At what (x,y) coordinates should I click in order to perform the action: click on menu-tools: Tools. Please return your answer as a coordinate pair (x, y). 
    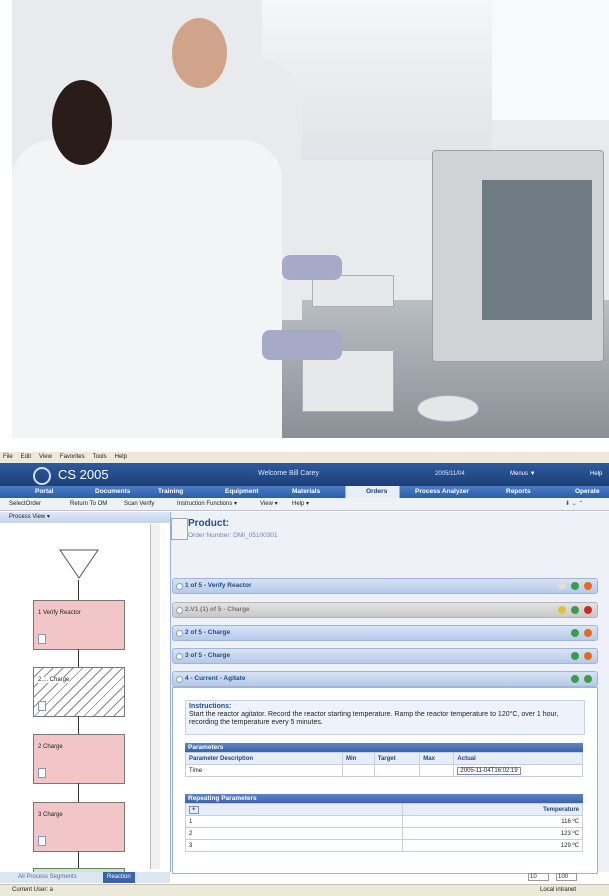
    Looking at the image, I should click on (100, 457).